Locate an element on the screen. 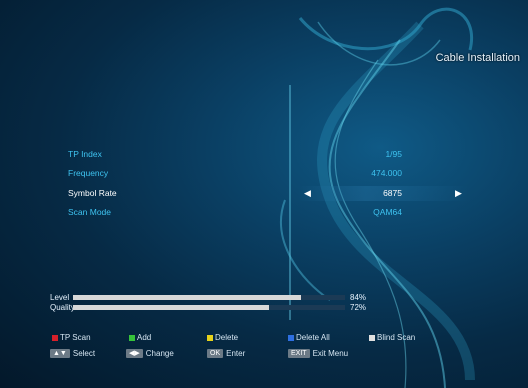 This screenshot has height=388, width=528. level-bar-track is located at coordinates (209, 297).